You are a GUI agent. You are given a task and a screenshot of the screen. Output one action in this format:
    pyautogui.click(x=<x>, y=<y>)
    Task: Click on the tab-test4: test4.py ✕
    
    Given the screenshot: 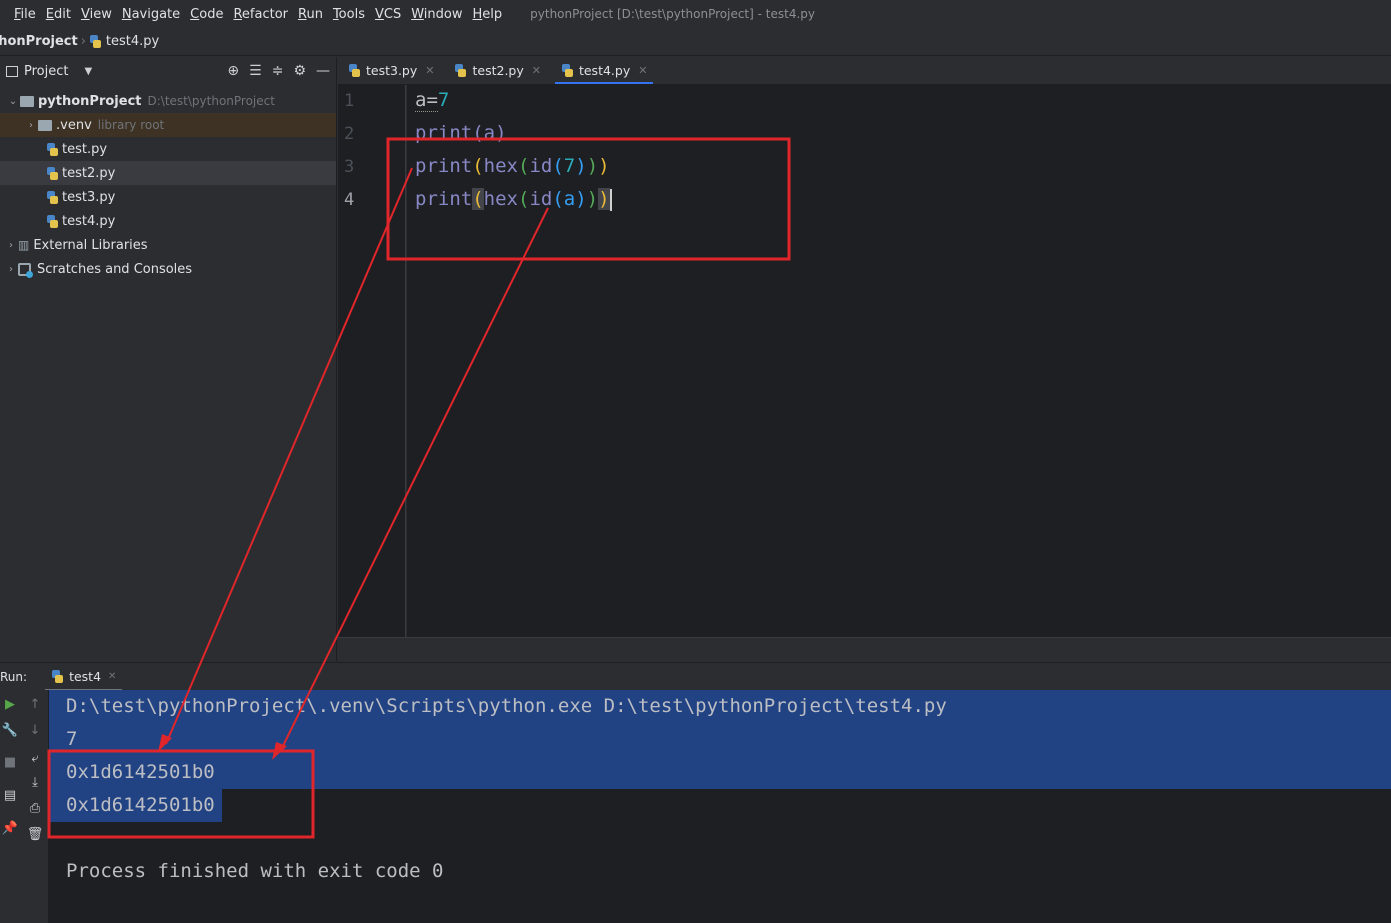 What is the action you would take?
    pyautogui.click(x=604, y=70)
    